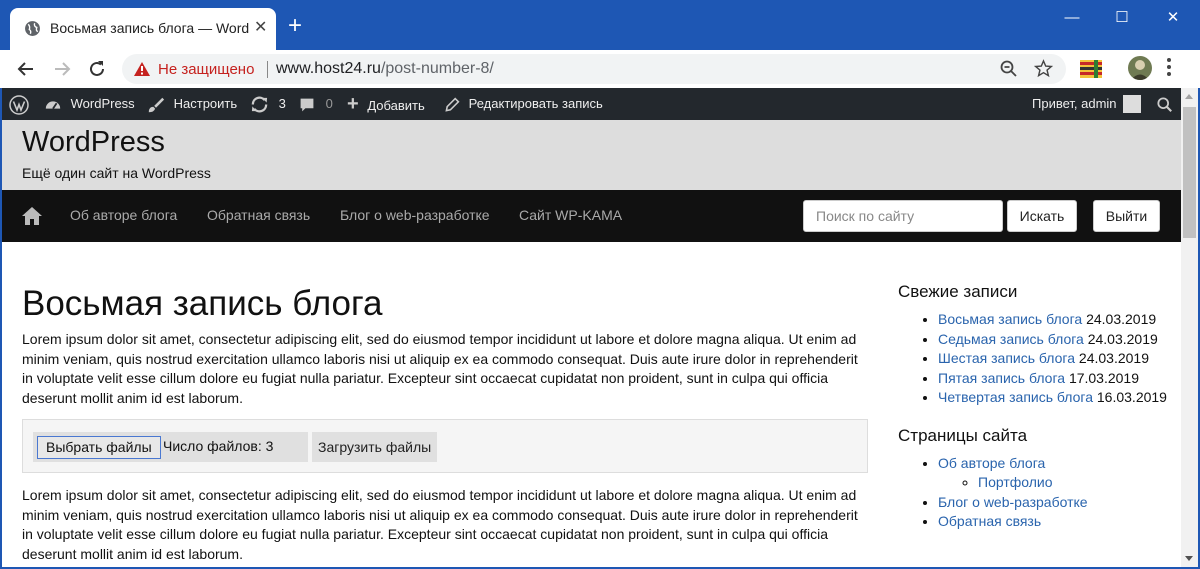 This screenshot has height=569, width=1200. Describe the element at coordinates (93, 142) in the screenshot. I see `site-title: WordPress` at that location.